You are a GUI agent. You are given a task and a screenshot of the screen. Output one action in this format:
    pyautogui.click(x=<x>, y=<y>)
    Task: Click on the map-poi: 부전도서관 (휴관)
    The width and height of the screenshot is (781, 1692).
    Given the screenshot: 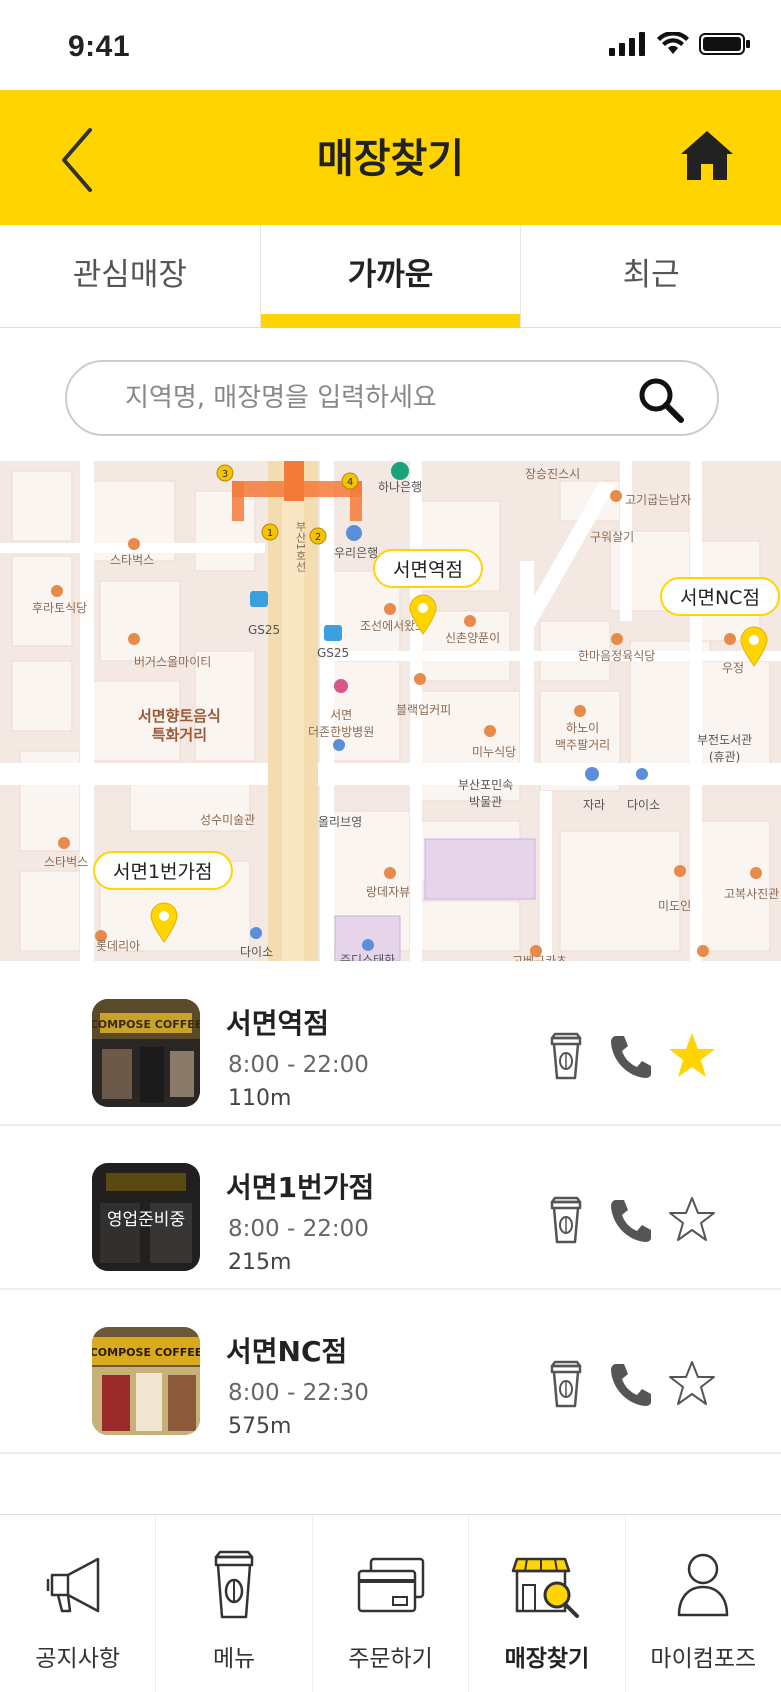 What is the action you would take?
    pyautogui.click(x=725, y=748)
    